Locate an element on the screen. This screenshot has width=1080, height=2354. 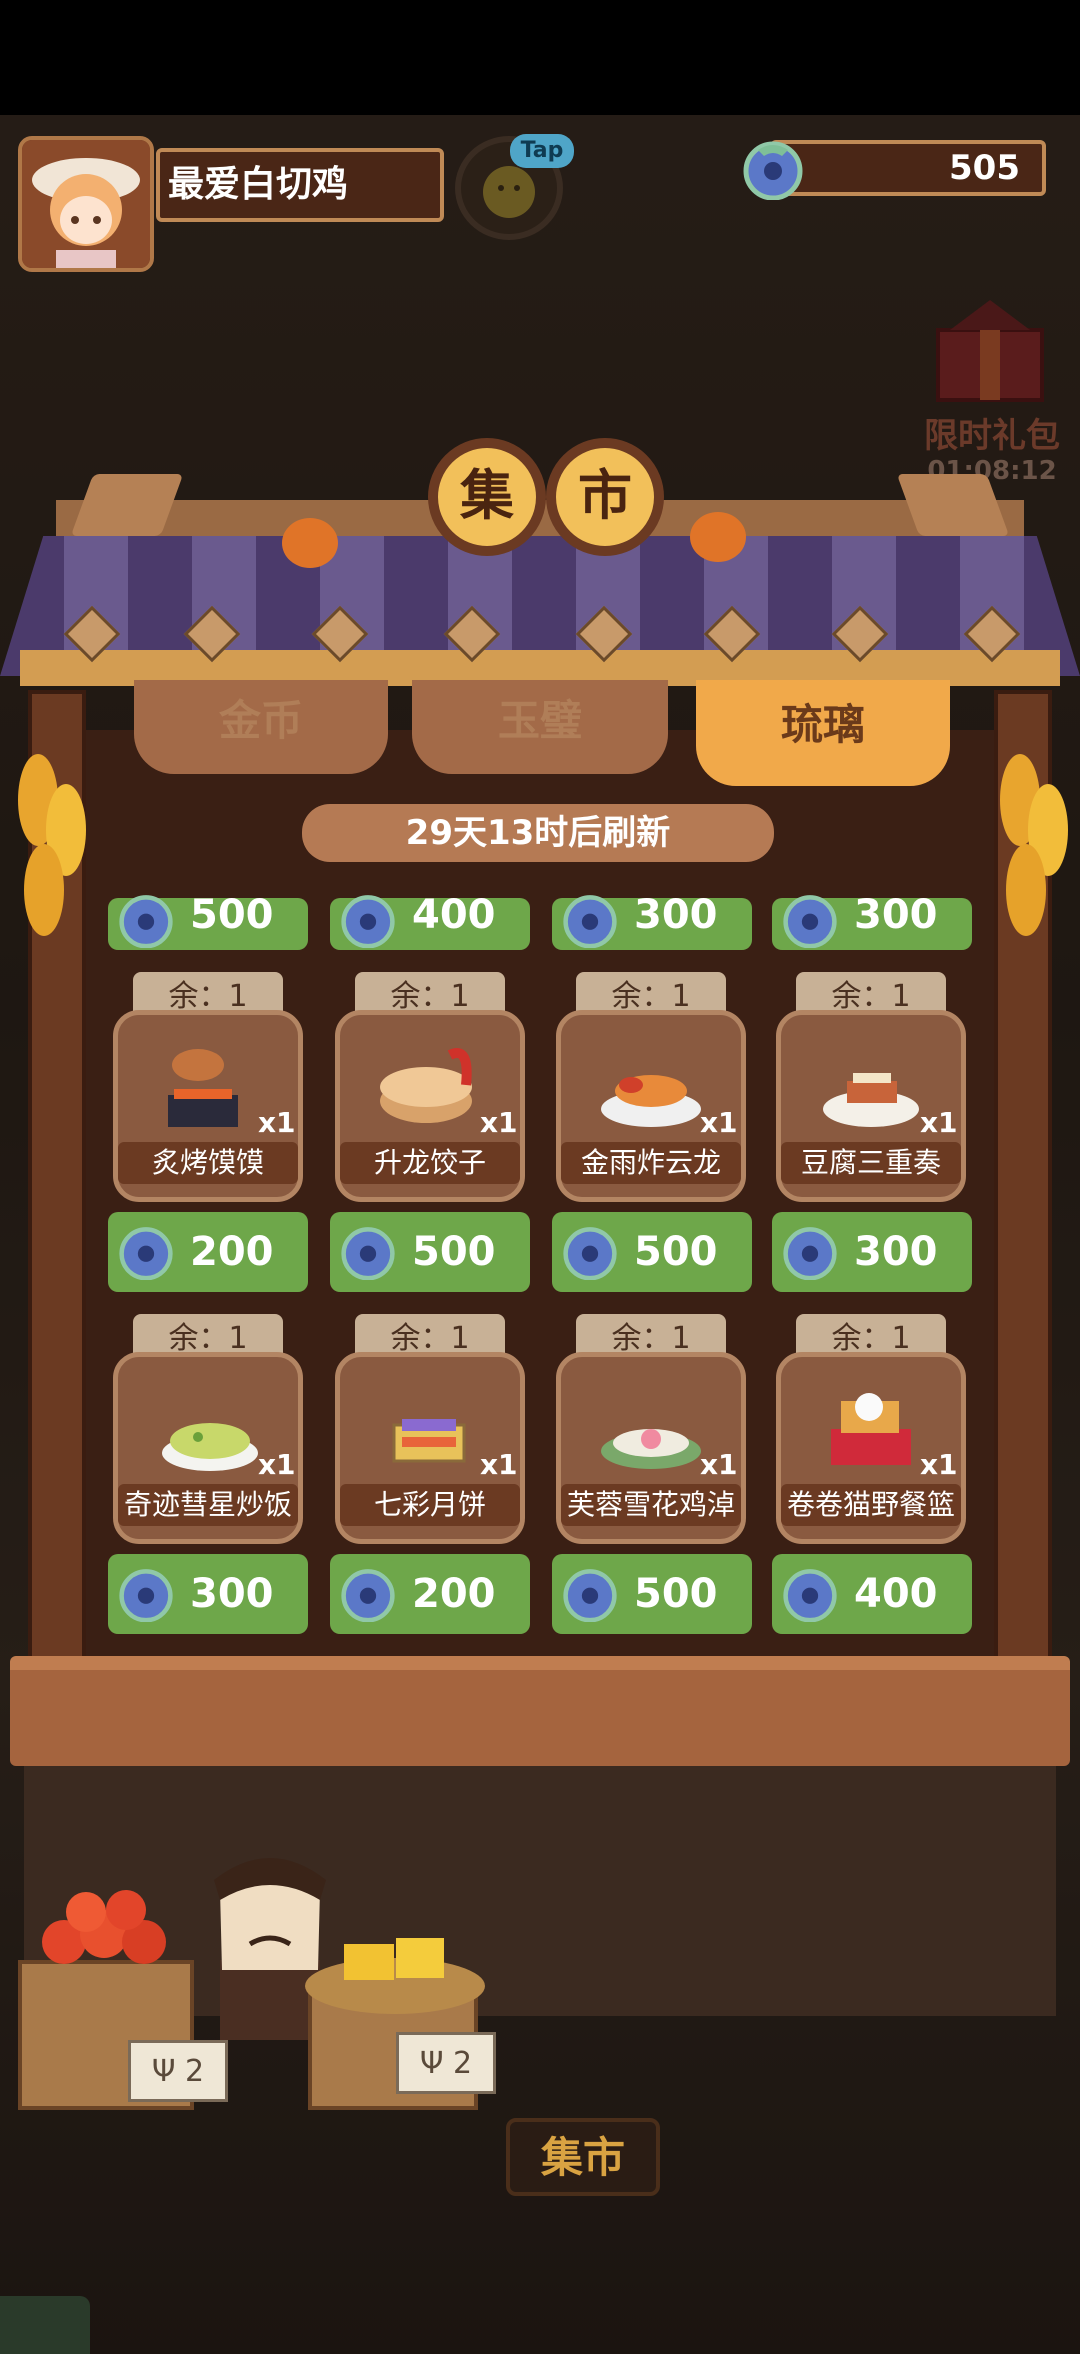
tab-glaze: 琉璃 is located at coordinates (823, 733).